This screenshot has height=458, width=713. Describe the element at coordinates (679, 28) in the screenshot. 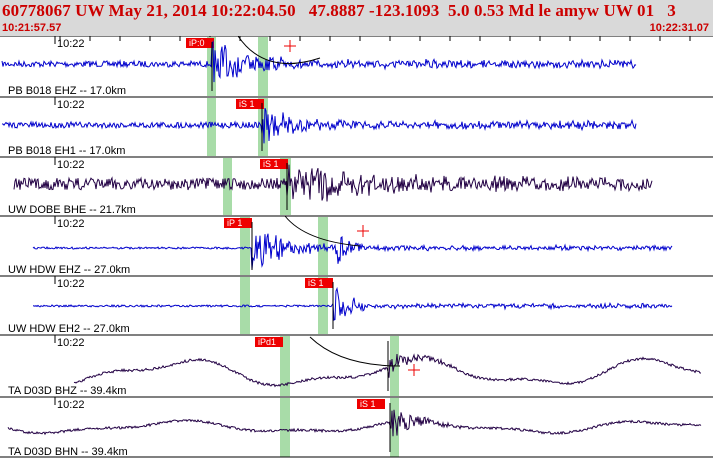

I see `window-end-time: 10:22:31.07` at that location.